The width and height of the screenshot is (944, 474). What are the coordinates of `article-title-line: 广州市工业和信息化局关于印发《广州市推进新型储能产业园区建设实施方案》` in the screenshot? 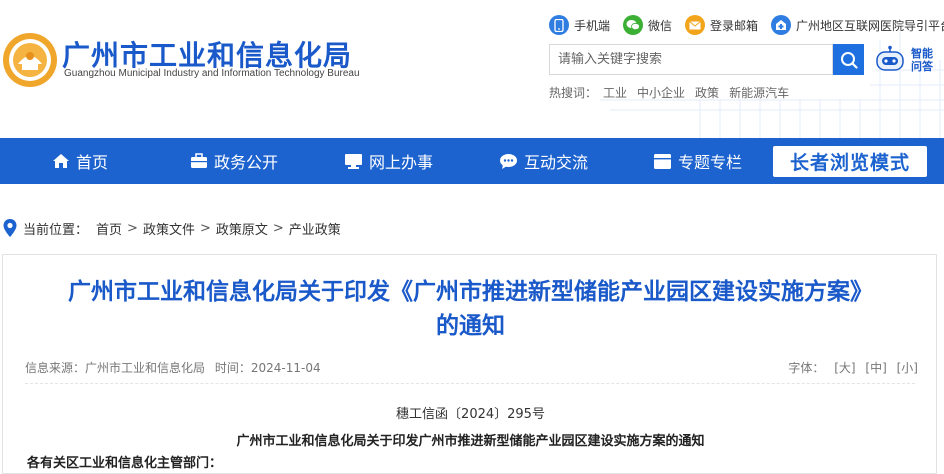 It's located at (470, 292).